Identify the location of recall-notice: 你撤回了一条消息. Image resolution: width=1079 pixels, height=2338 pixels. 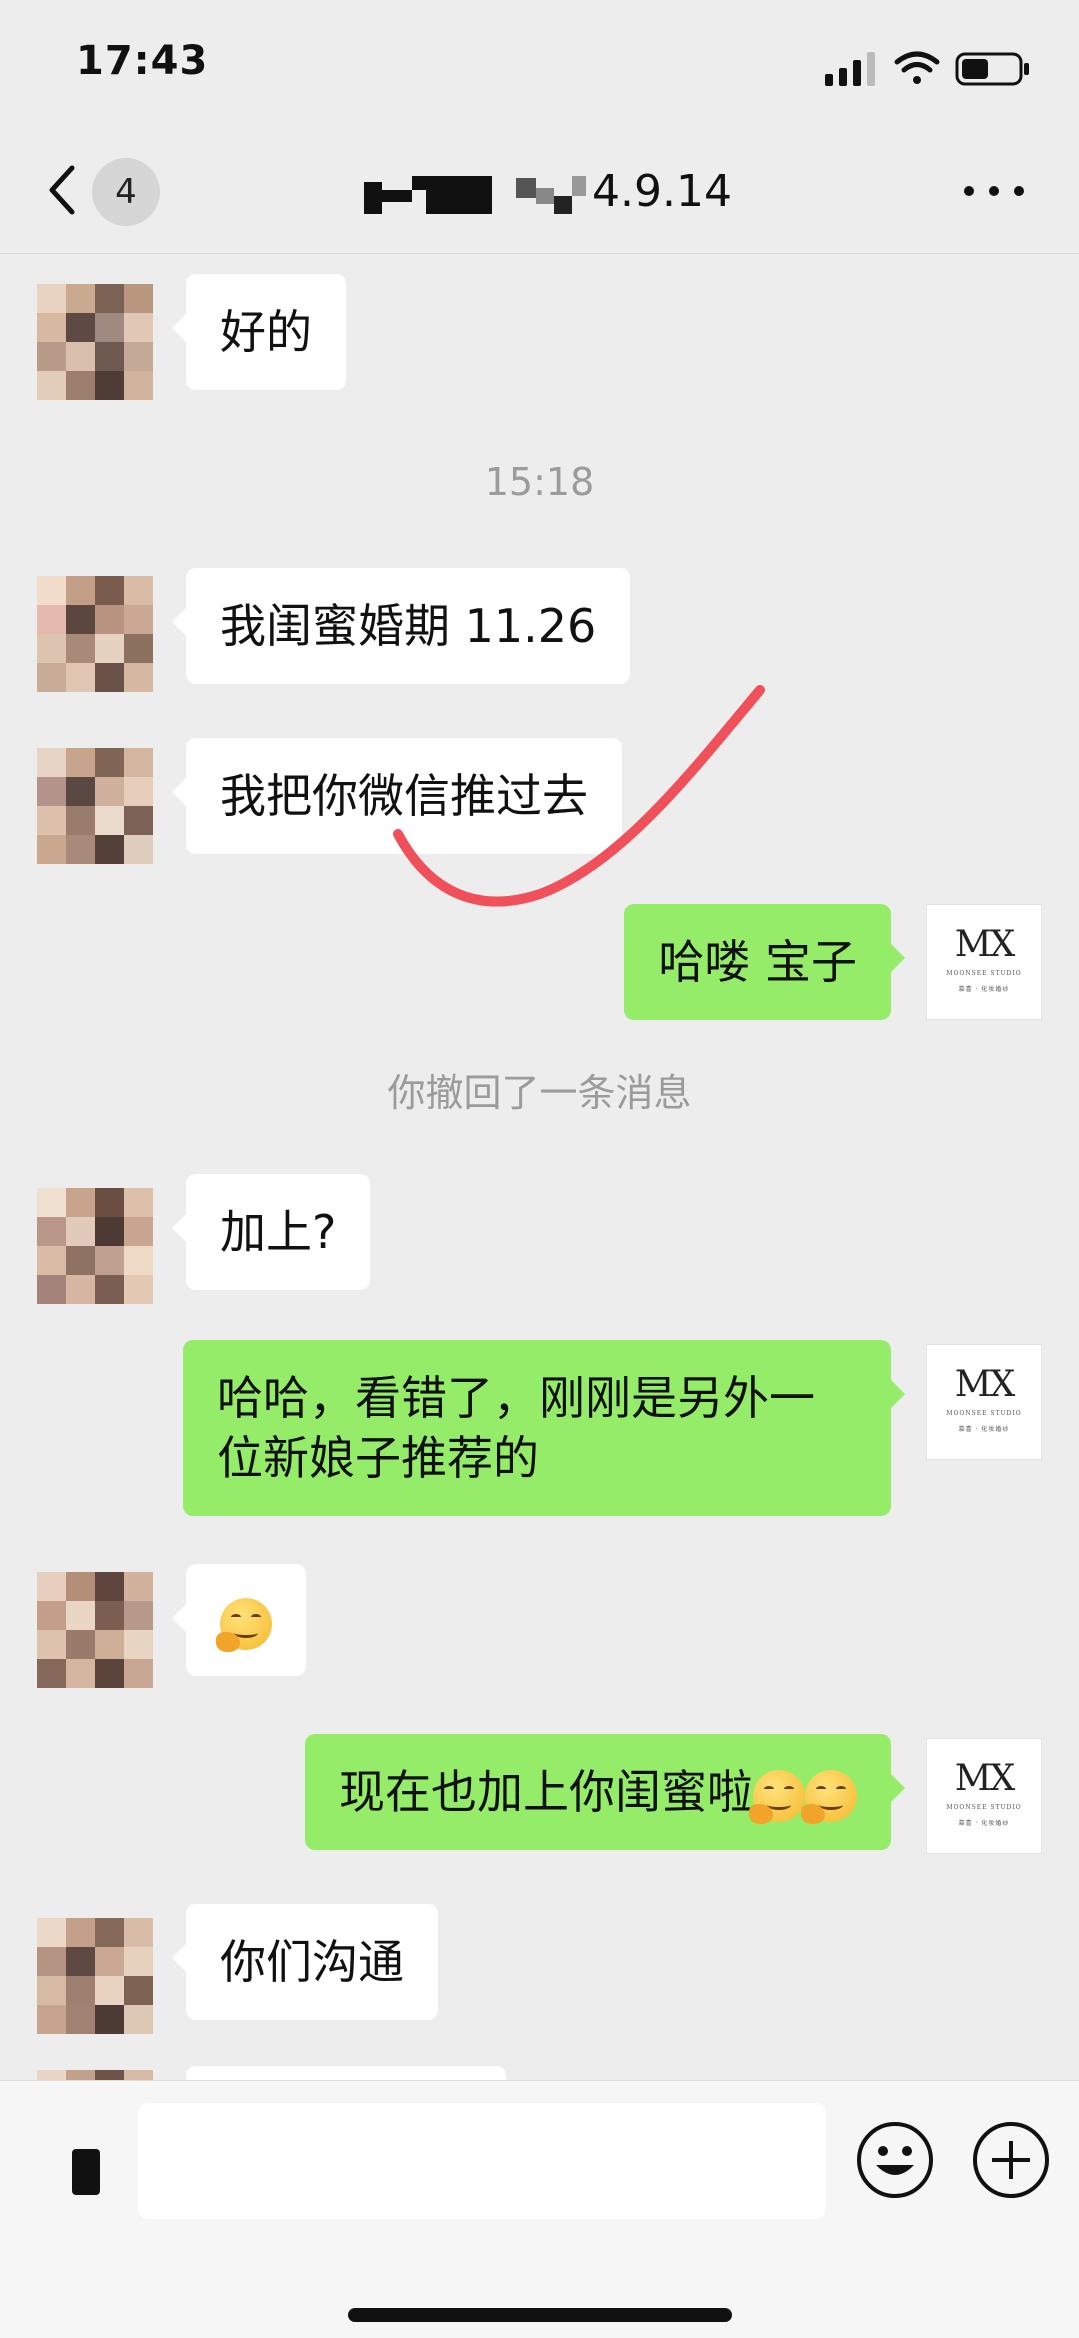
(539, 1093).